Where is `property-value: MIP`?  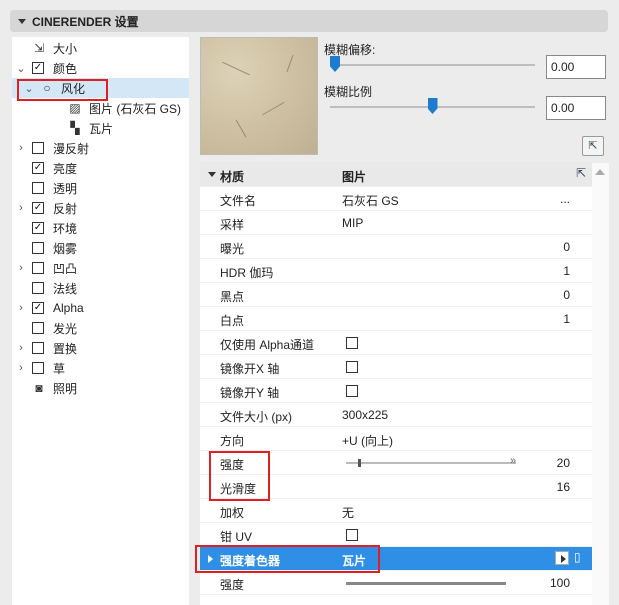
property-value: MIP is located at coordinates (352, 223).